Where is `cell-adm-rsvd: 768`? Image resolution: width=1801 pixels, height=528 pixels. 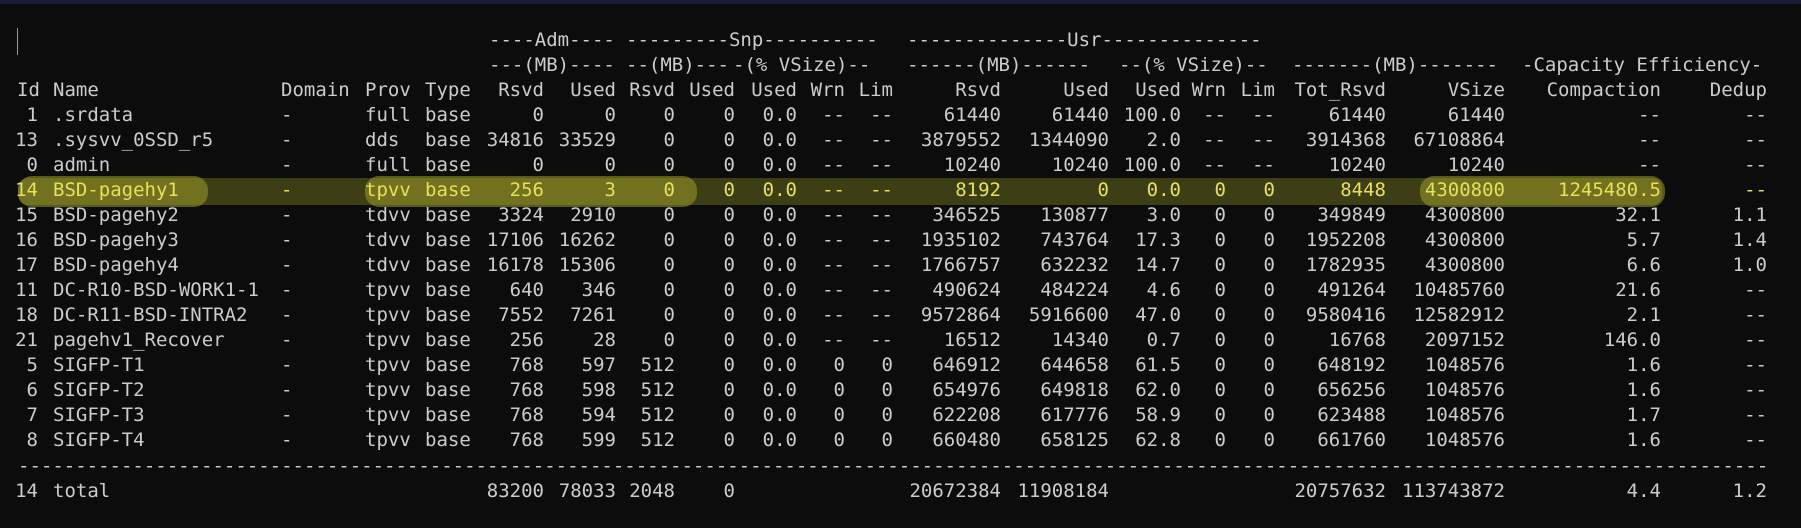
cell-adm-rsvd: 768 is located at coordinates (526, 390).